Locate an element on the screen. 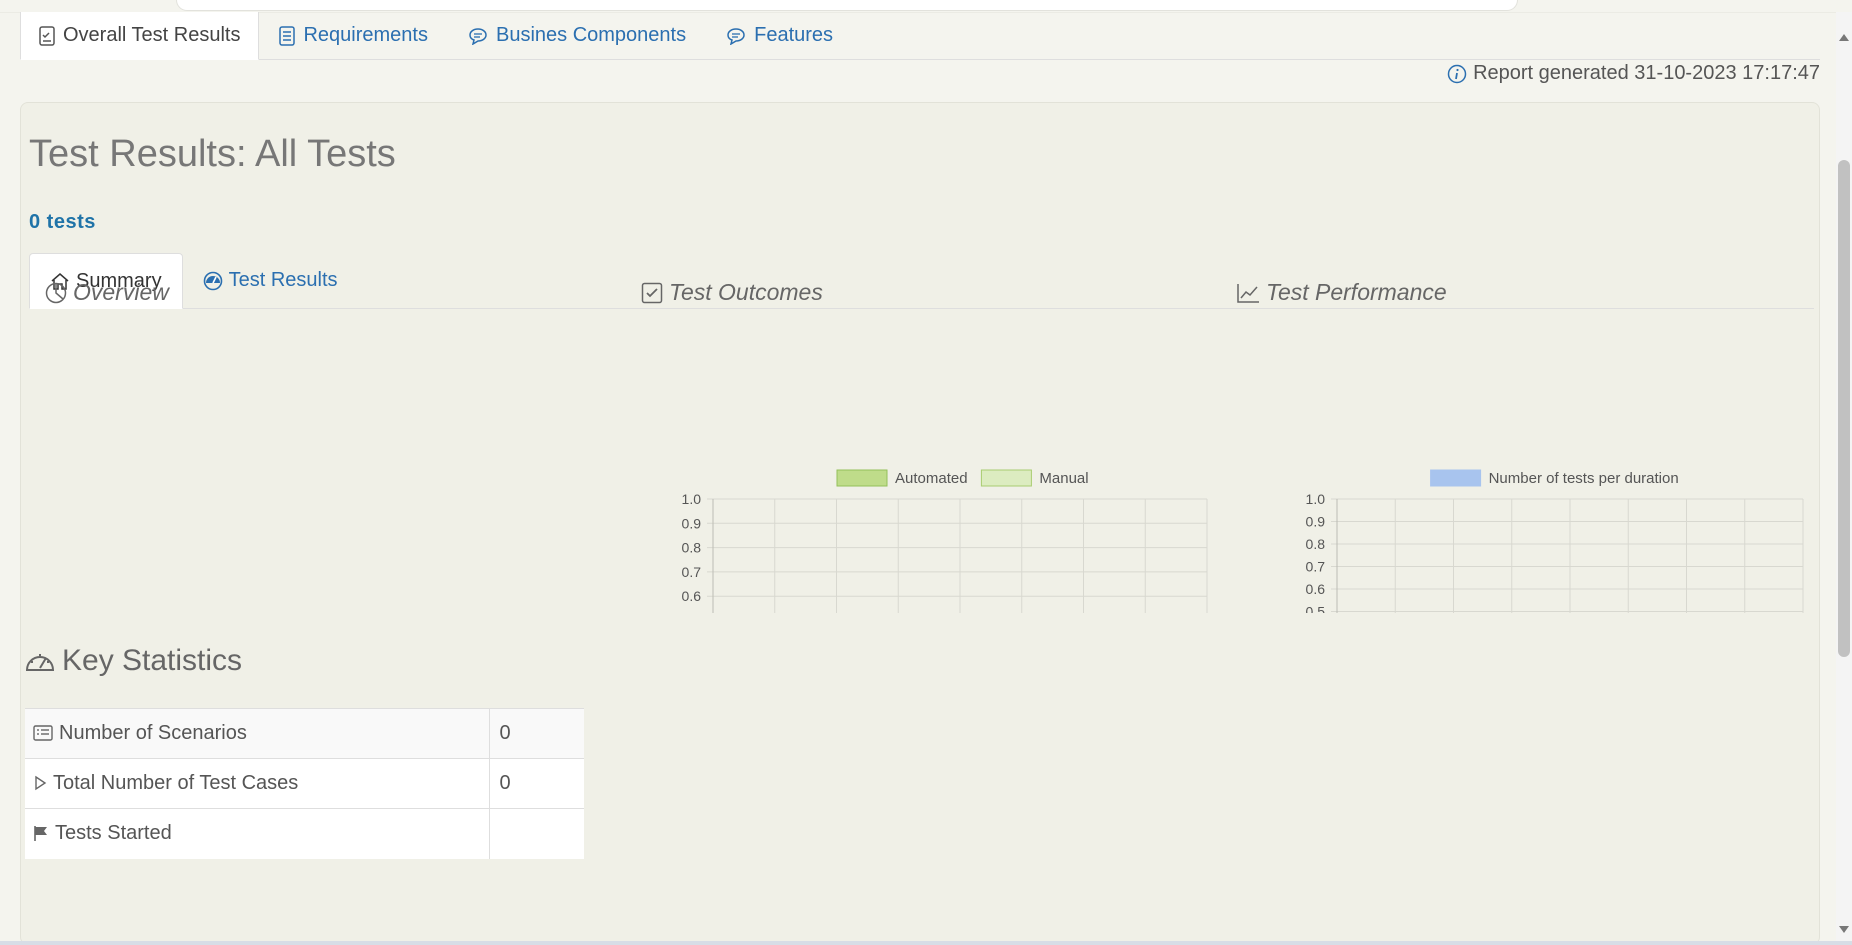  page-title: Test Results: All Tests is located at coordinates (212, 154).